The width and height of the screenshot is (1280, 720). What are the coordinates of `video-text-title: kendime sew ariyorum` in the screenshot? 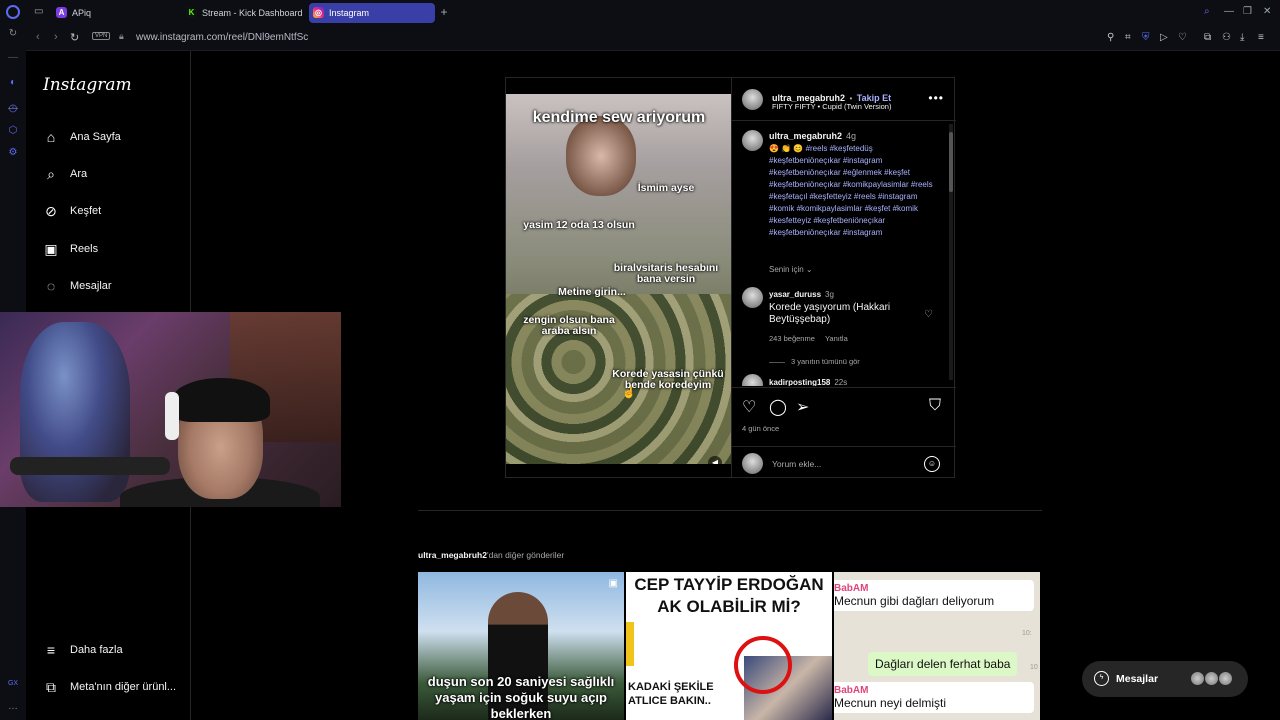 It's located at (619, 117).